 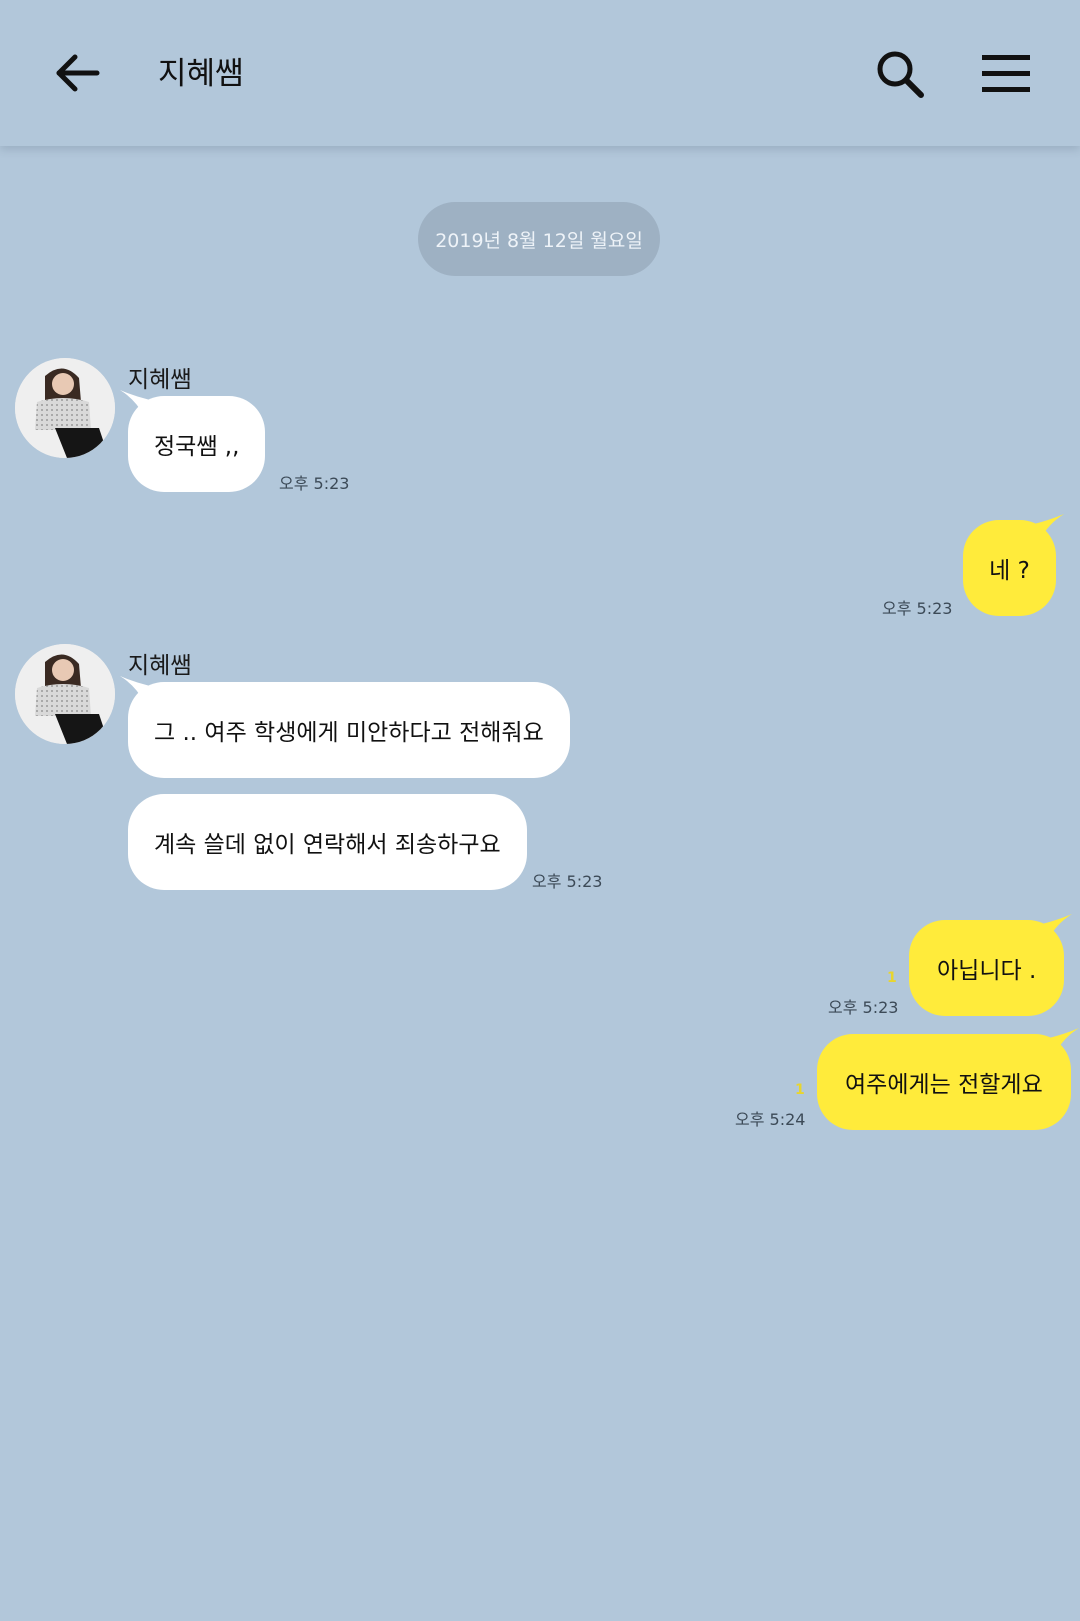 I want to click on message-text: 그 .. 여주 학생에게 미안하다고 전해줘요, so click(x=349, y=733).